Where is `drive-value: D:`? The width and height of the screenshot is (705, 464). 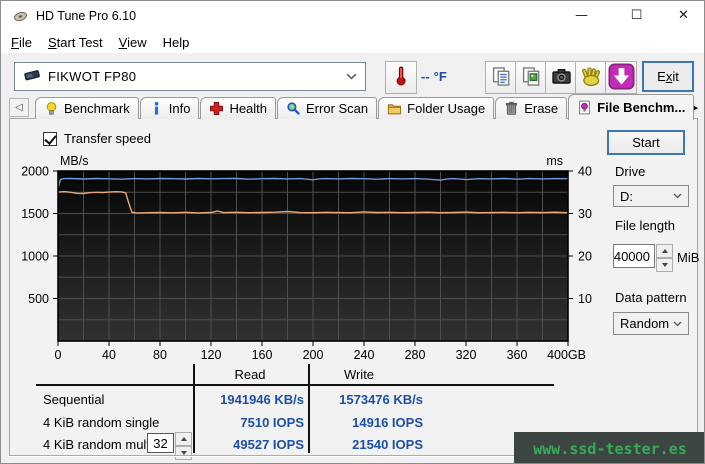
drive-value: D: is located at coordinates (626, 196).